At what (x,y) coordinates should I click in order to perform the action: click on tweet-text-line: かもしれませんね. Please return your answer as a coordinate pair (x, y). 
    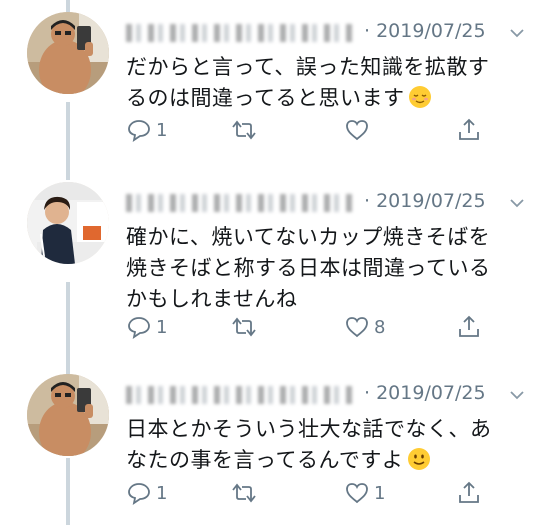
    Looking at the image, I should click on (212, 299).